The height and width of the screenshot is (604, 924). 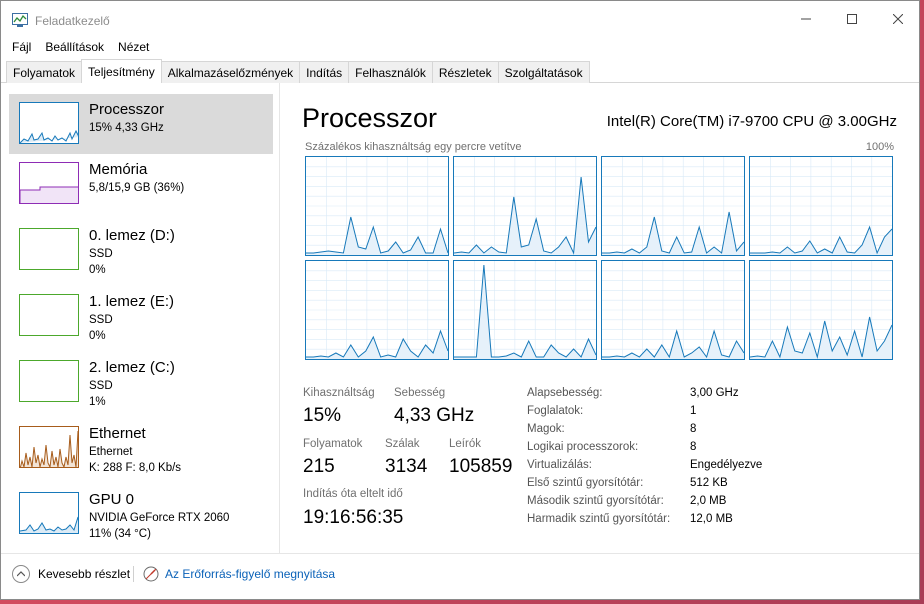 I want to click on tab-startup: Indítás, so click(x=324, y=72).